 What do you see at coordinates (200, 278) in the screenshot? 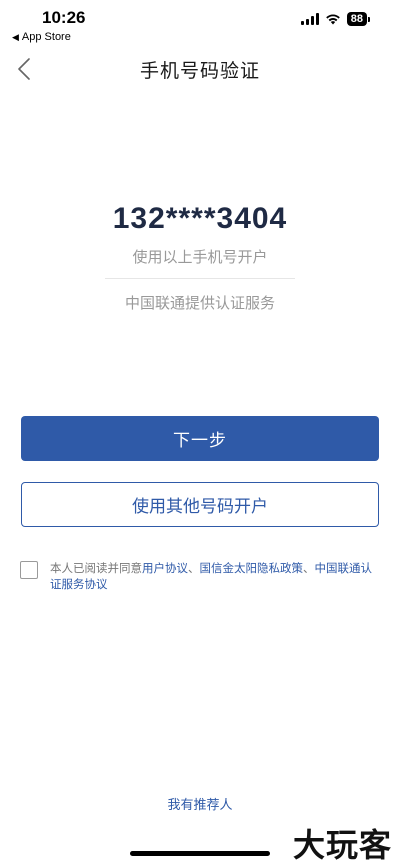
I see `divider` at bounding box center [200, 278].